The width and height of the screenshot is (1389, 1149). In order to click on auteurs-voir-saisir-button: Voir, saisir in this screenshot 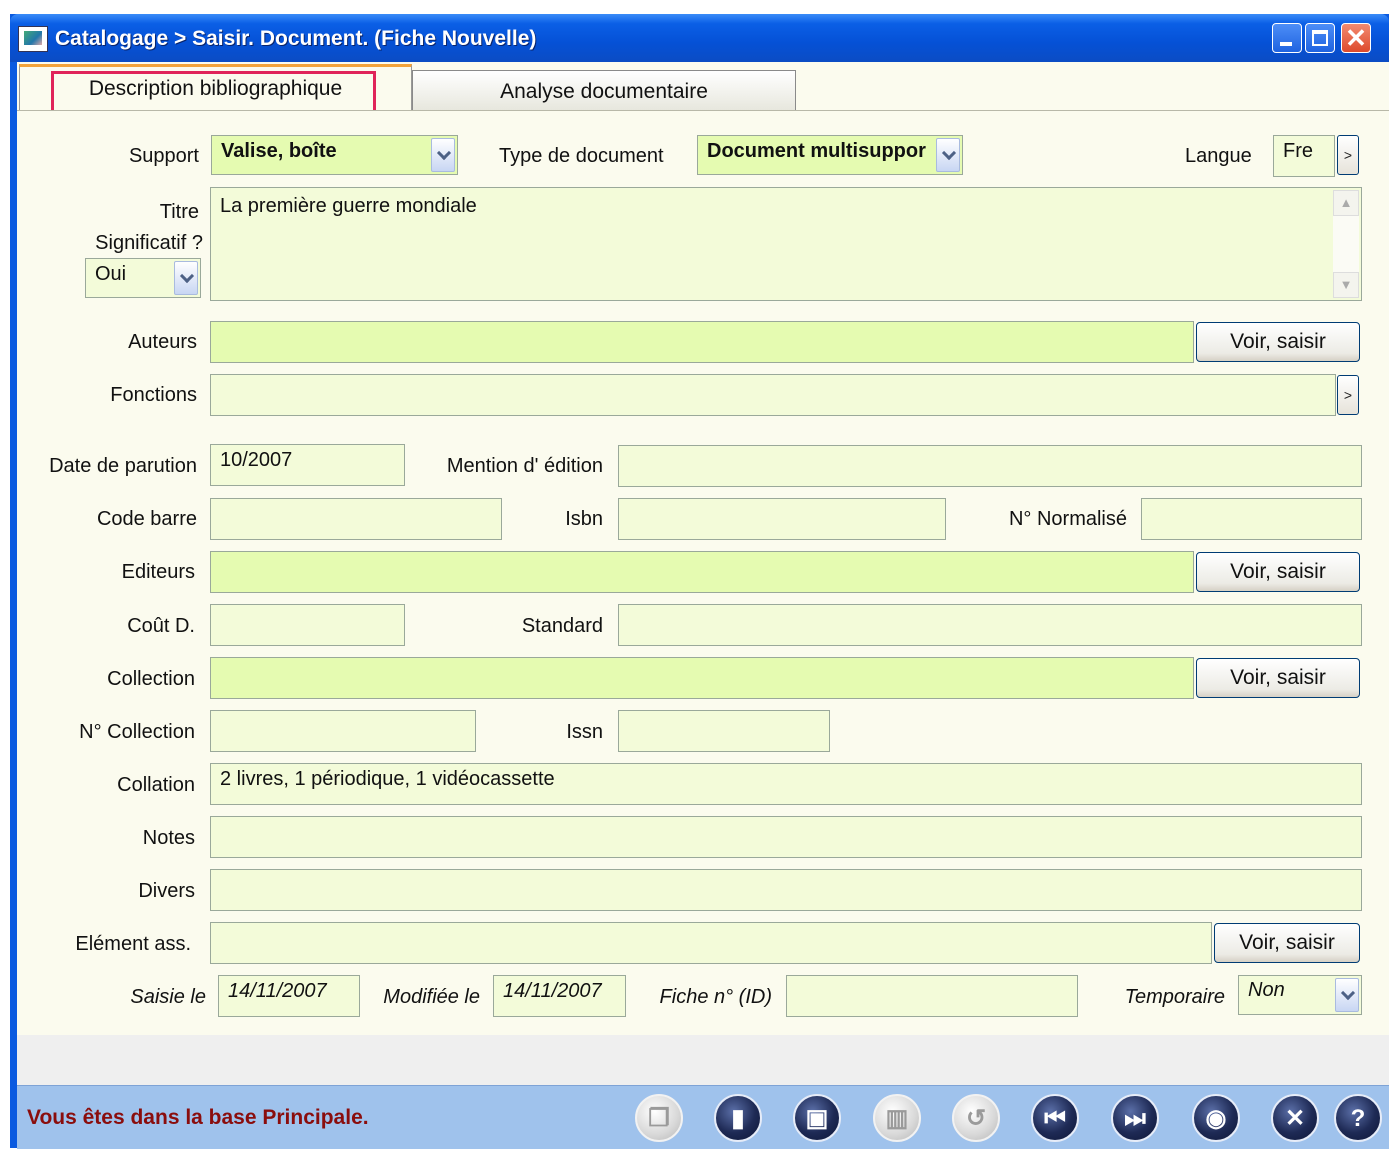, I will do `click(1278, 342)`.